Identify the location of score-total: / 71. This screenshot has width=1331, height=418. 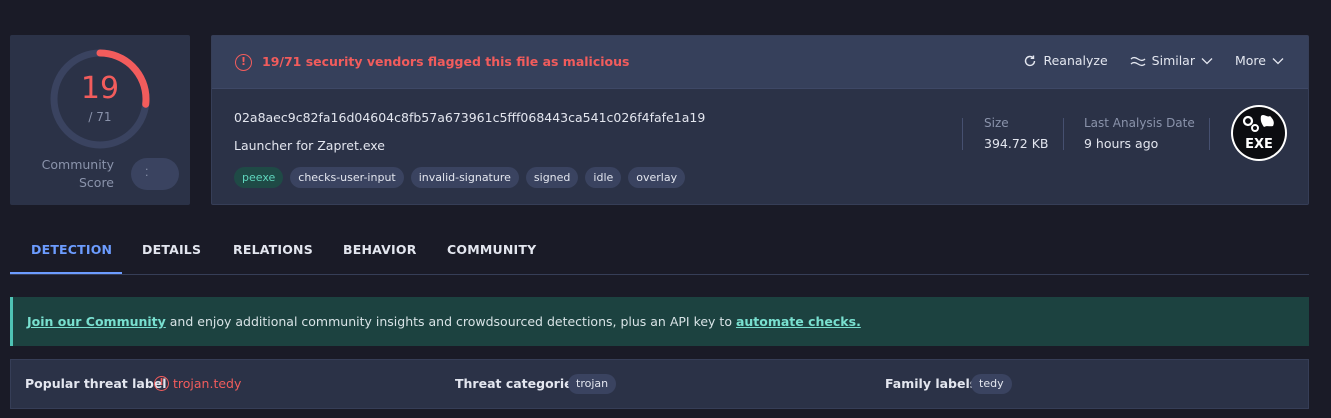
(100, 117).